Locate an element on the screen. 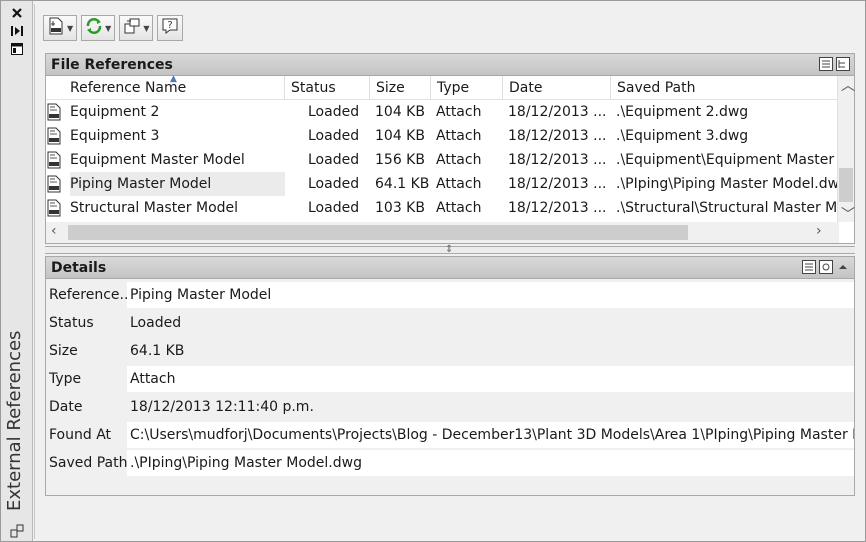 The image size is (866, 542). detail-row: Date 18/12/2013 12:11:40 p.m. is located at coordinates (450, 407).